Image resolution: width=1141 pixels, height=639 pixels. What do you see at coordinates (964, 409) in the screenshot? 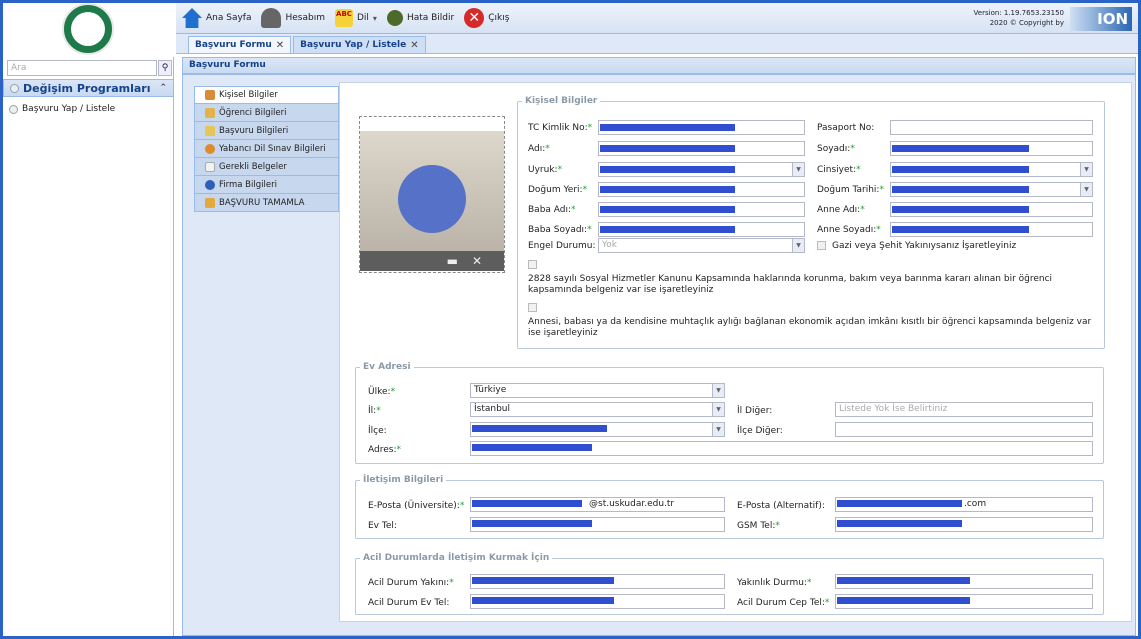
I see `other-city-field: Listede Yok İse Belirtiniz` at bounding box center [964, 409].